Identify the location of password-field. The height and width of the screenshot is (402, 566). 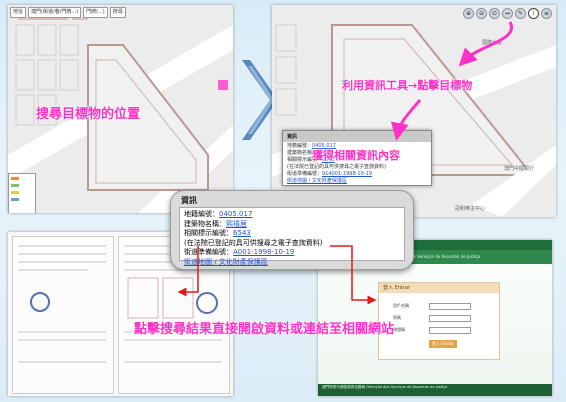
(450, 318).